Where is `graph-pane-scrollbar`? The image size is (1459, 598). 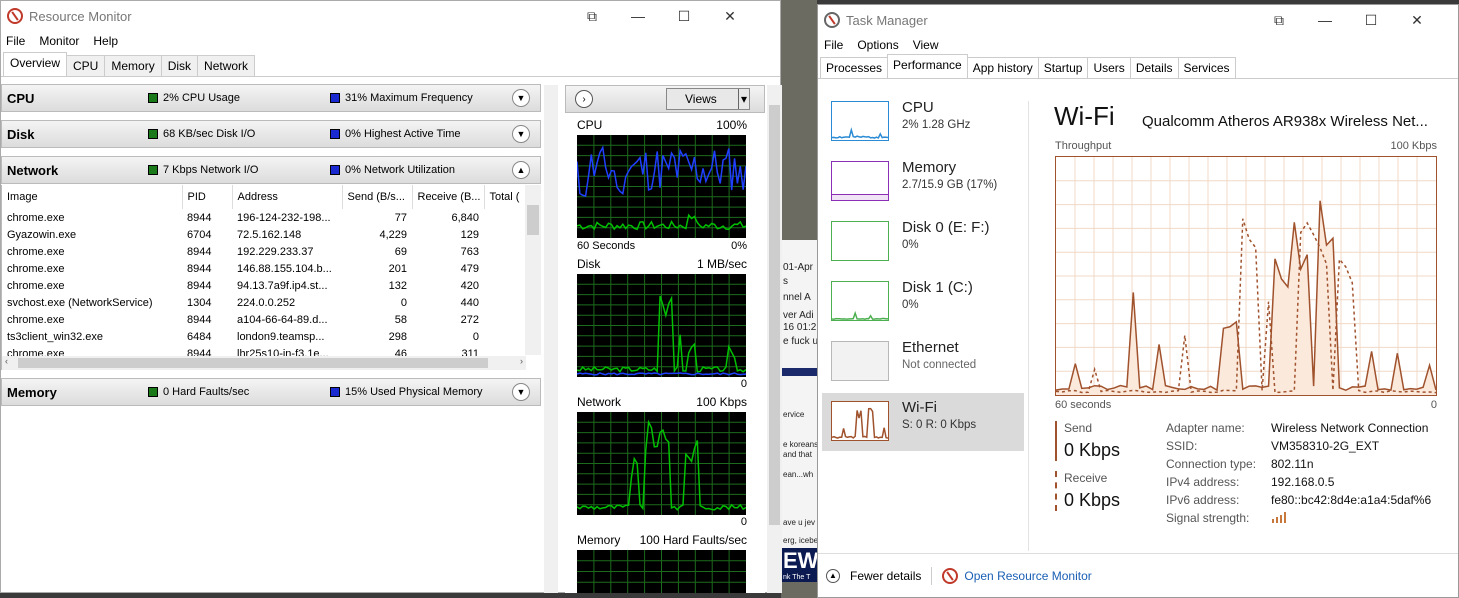 graph-pane-scrollbar is located at coordinates (774, 339).